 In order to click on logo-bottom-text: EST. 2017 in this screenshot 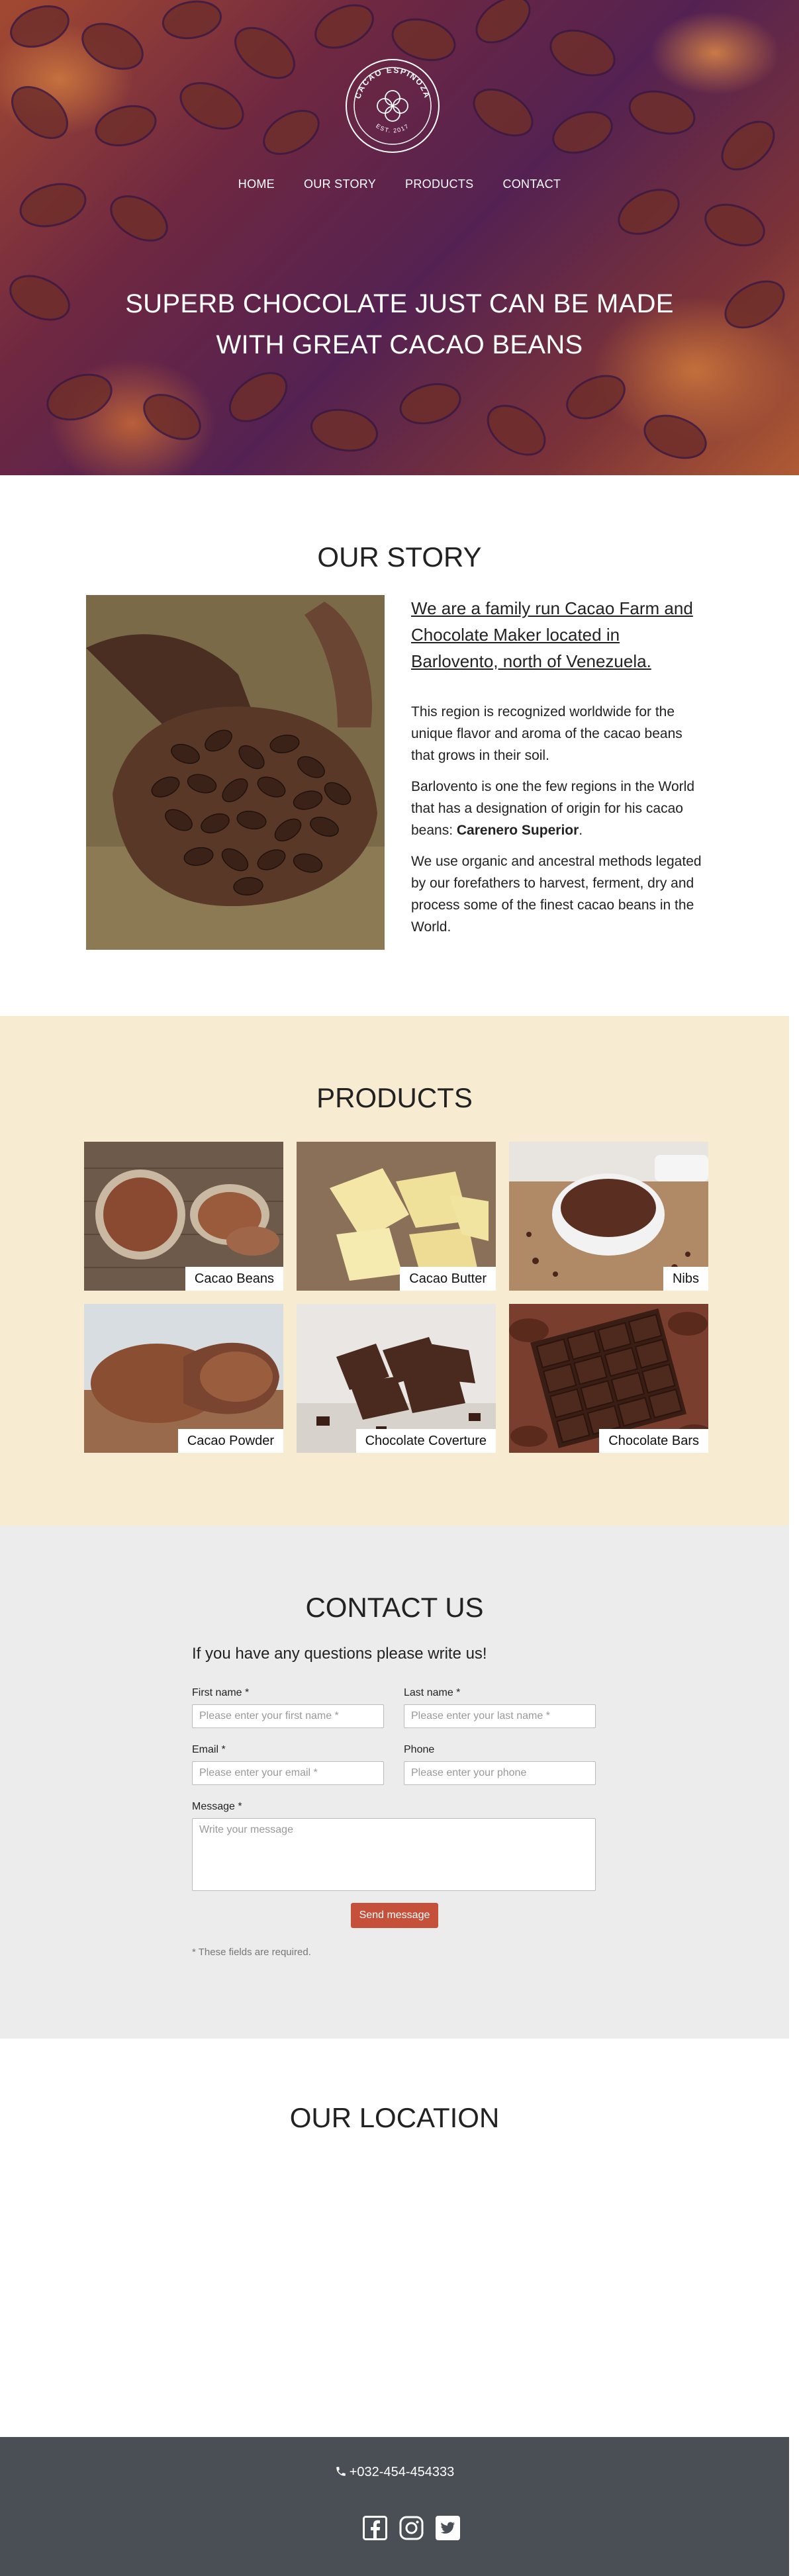, I will do `click(392, 128)`.